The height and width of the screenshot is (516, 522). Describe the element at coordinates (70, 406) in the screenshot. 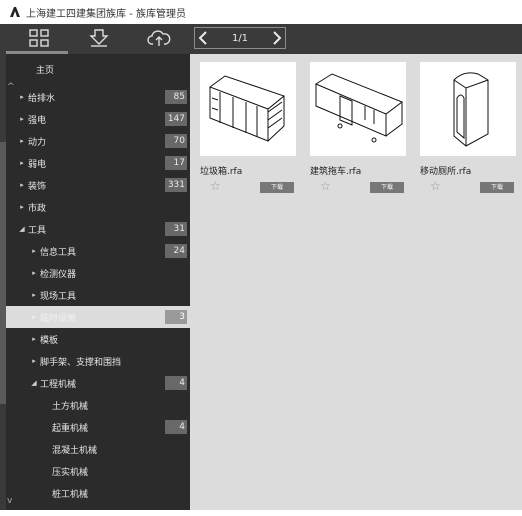

I see `sidebar-item-label: 土方机械` at that location.